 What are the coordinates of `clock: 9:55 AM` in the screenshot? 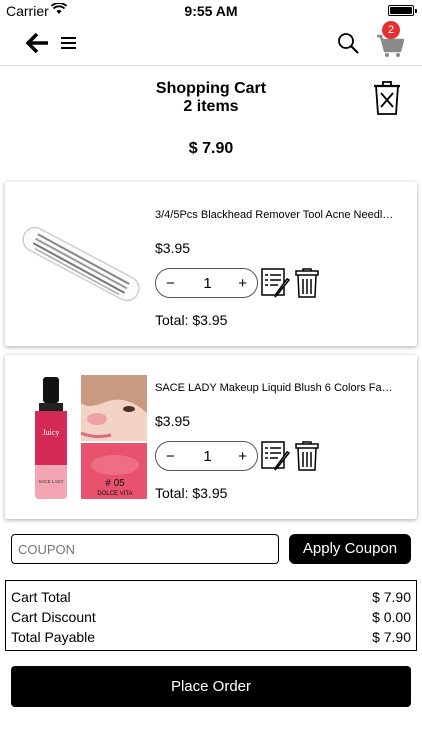 It's located at (211, 11).